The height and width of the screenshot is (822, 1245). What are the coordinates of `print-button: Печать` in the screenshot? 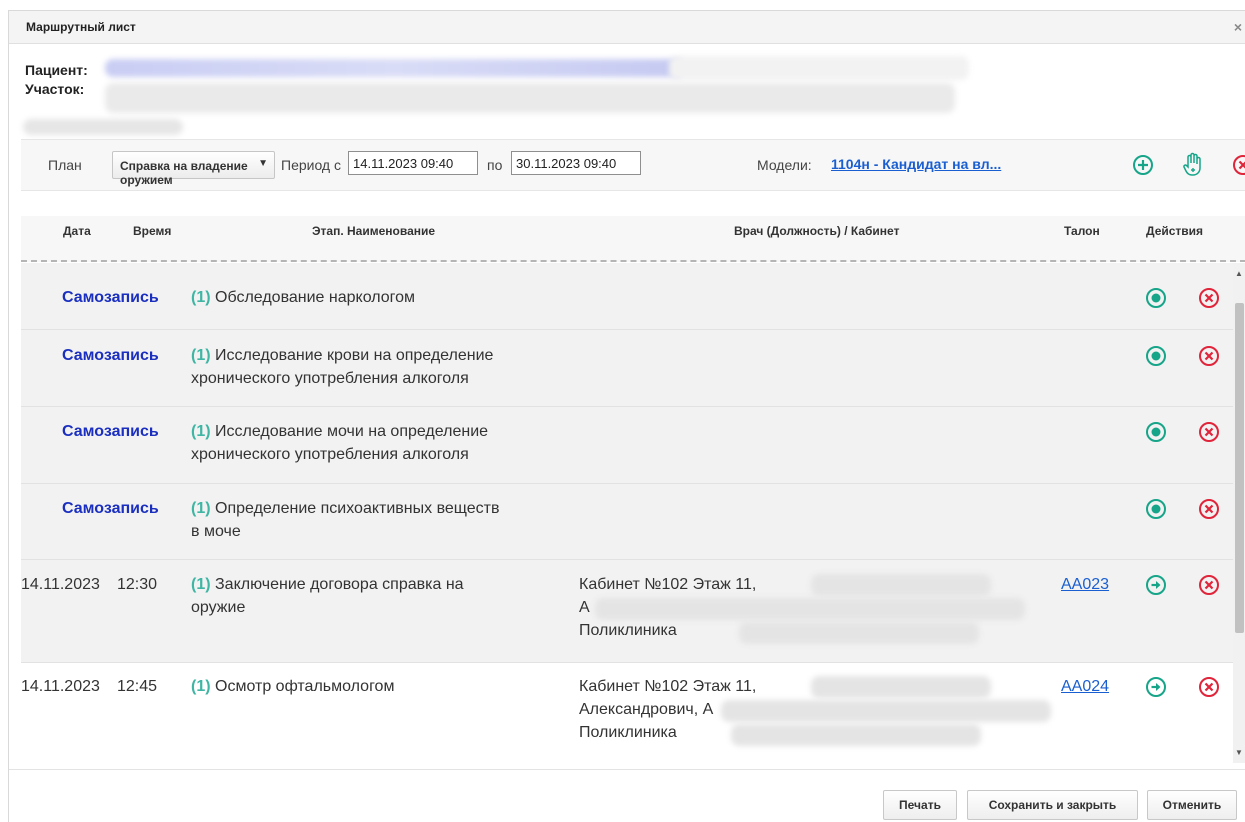 It's located at (920, 805).